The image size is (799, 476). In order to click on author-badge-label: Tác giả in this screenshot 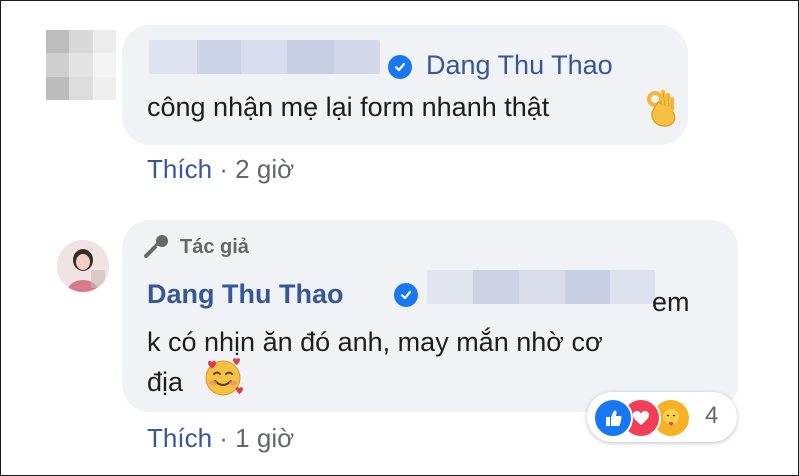, I will do `click(214, 246)`.